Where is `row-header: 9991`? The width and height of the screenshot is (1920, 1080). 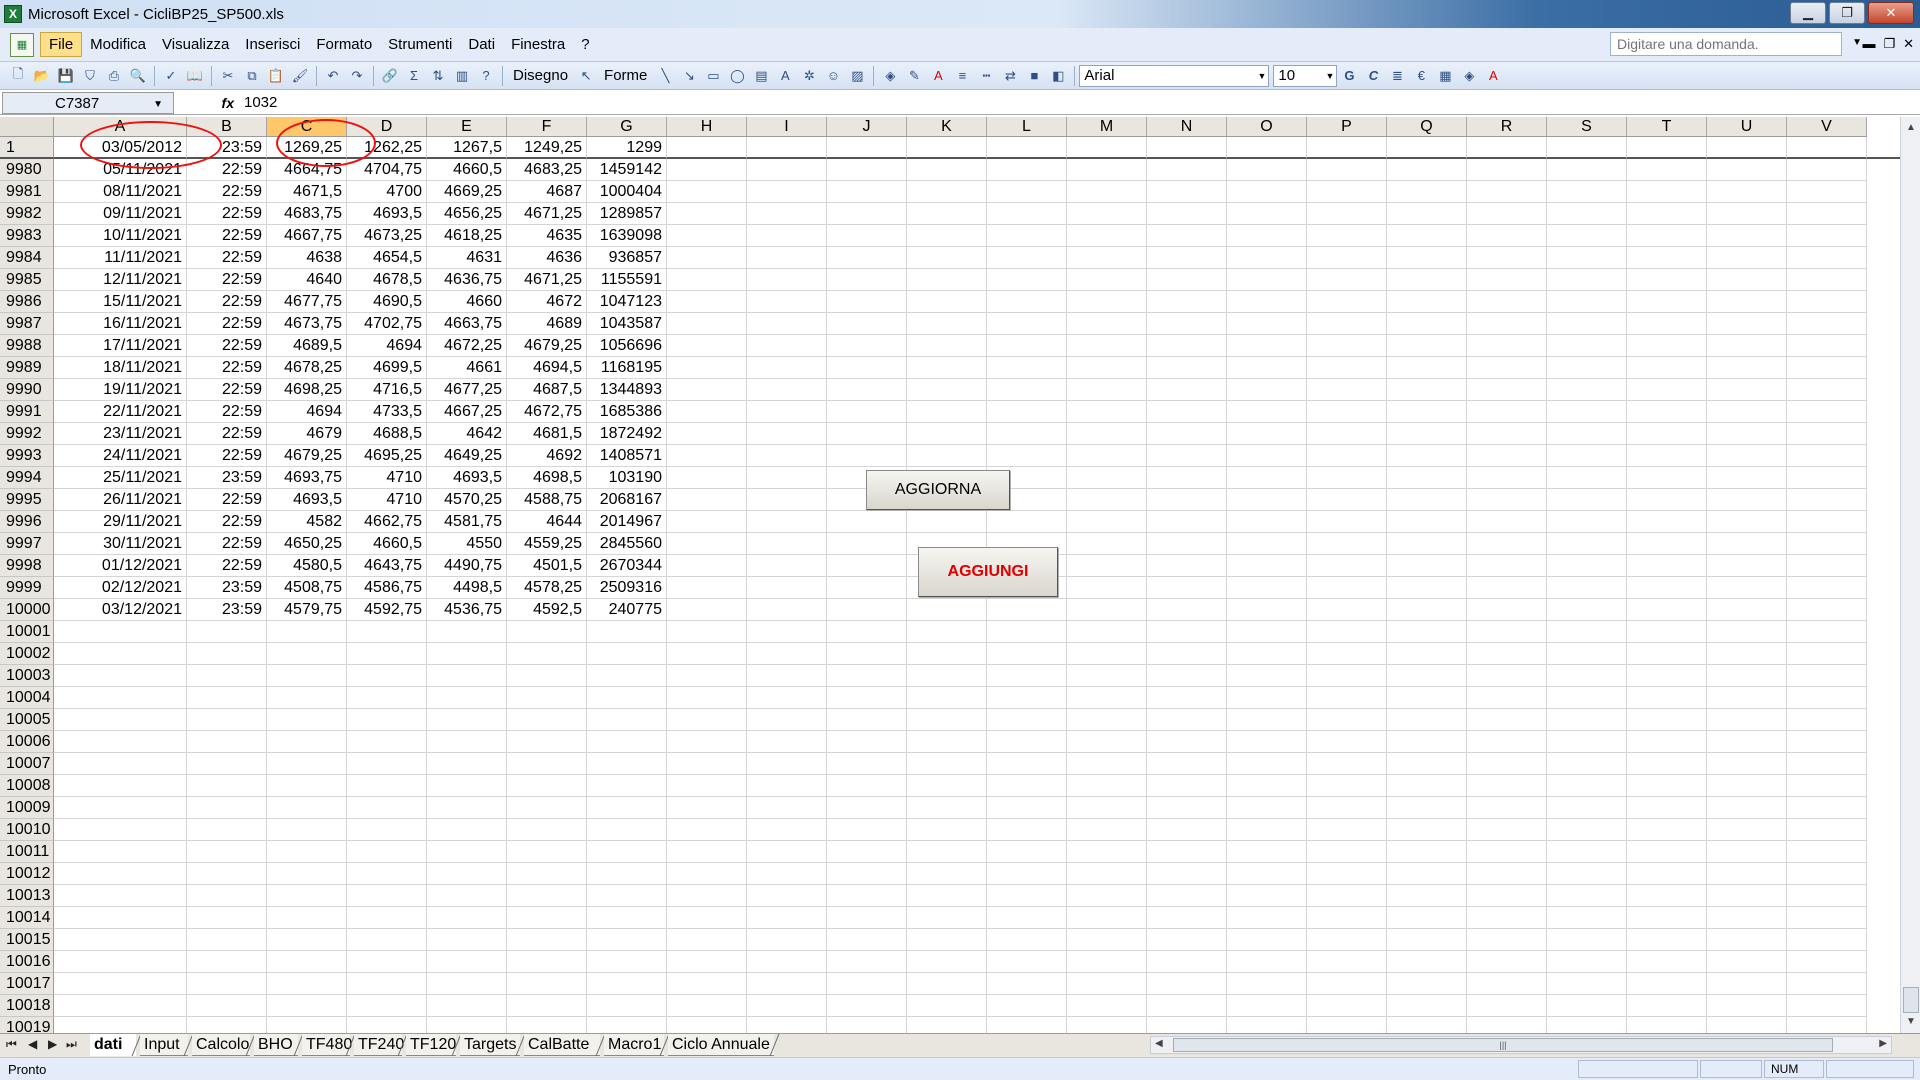
row-header: 9991 is located at coordinates (27, 412).